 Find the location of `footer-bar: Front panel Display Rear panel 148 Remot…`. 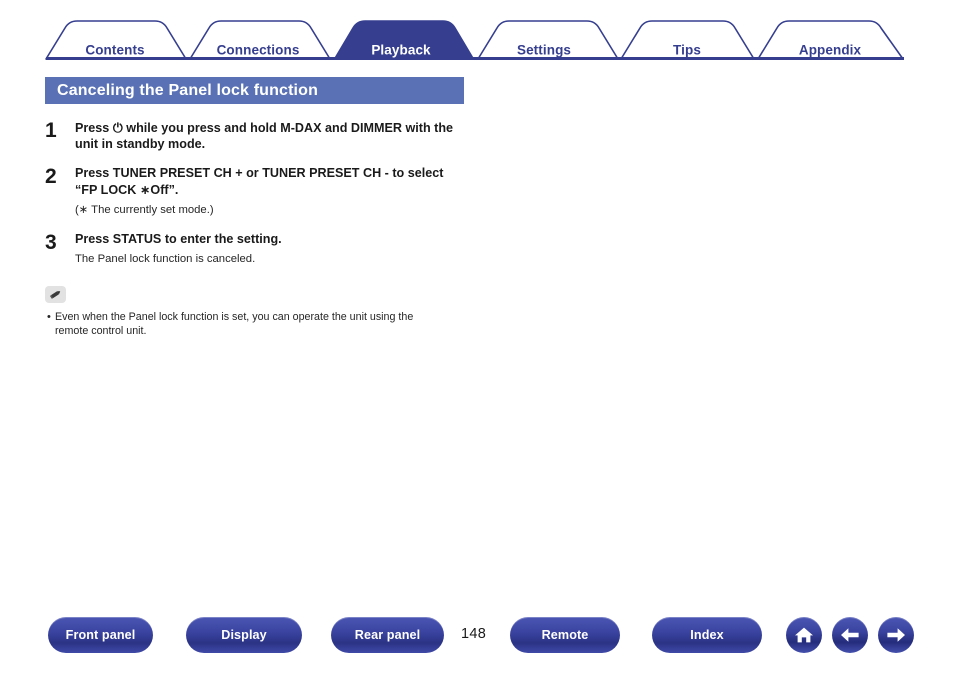

footer-bar: Front panel Display Rear panel 148 Remot… is located at coordinates (477, 637).